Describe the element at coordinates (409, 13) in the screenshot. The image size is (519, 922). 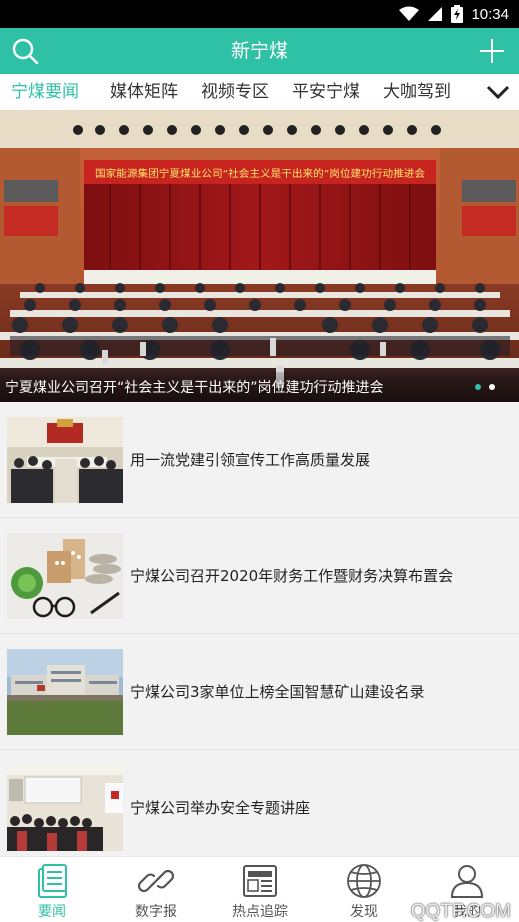
I see `wifi-icon` at that location.